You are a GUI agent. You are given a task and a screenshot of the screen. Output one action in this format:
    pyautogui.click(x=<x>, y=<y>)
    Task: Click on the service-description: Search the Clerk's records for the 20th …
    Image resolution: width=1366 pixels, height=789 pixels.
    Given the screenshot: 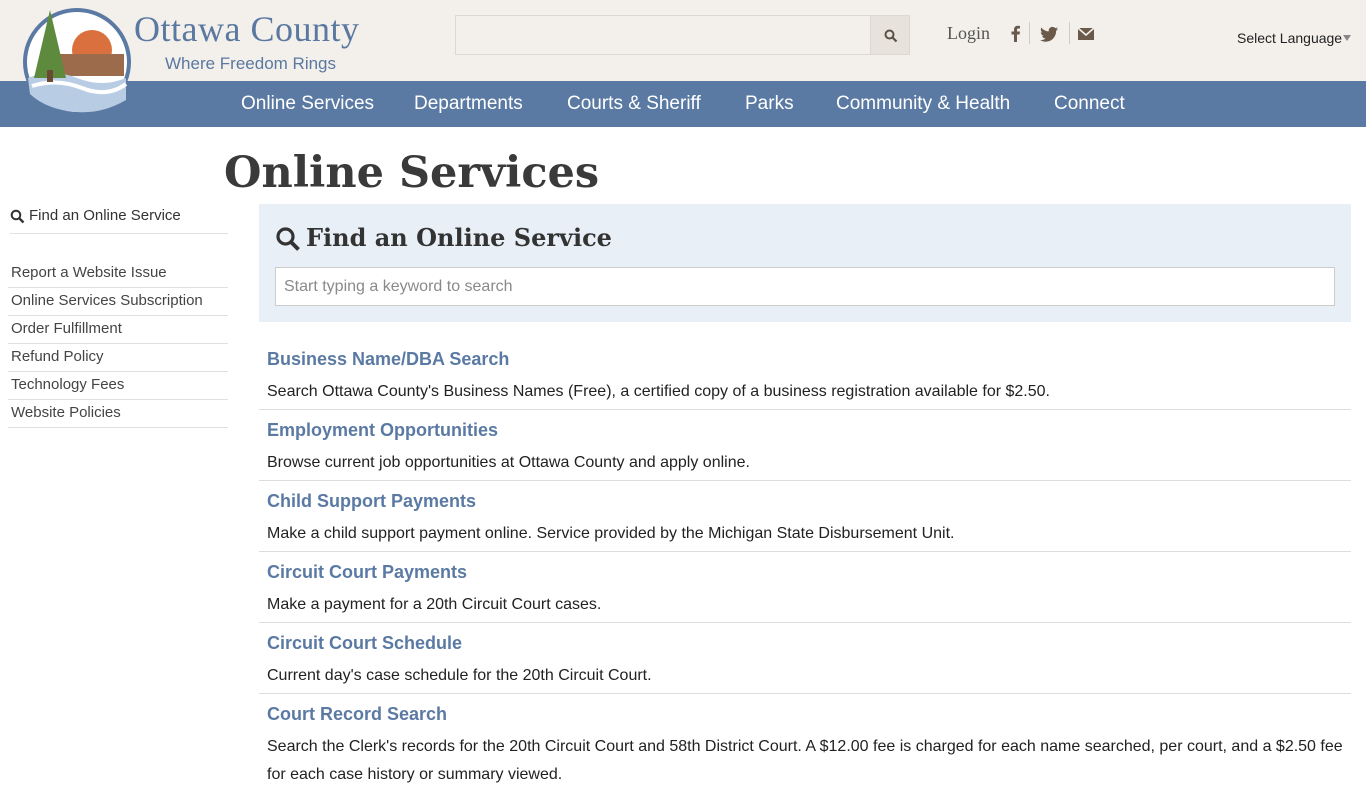 What is the action you would take?
    pyautogui.click(x=805, y=760)
    